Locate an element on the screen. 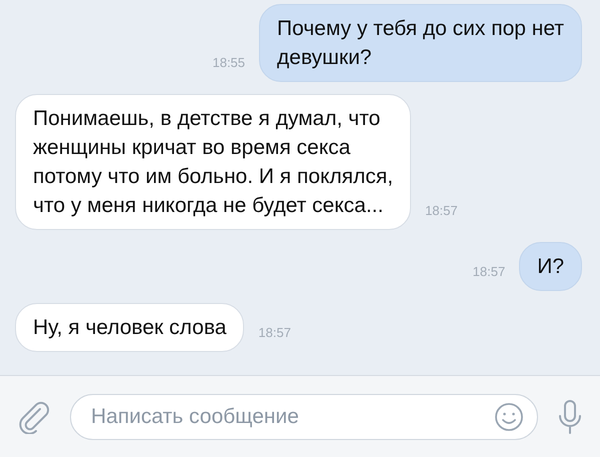  message-bubble: Почему у тебя до сих пор нет девушки? is located at coordinates (420, 43).